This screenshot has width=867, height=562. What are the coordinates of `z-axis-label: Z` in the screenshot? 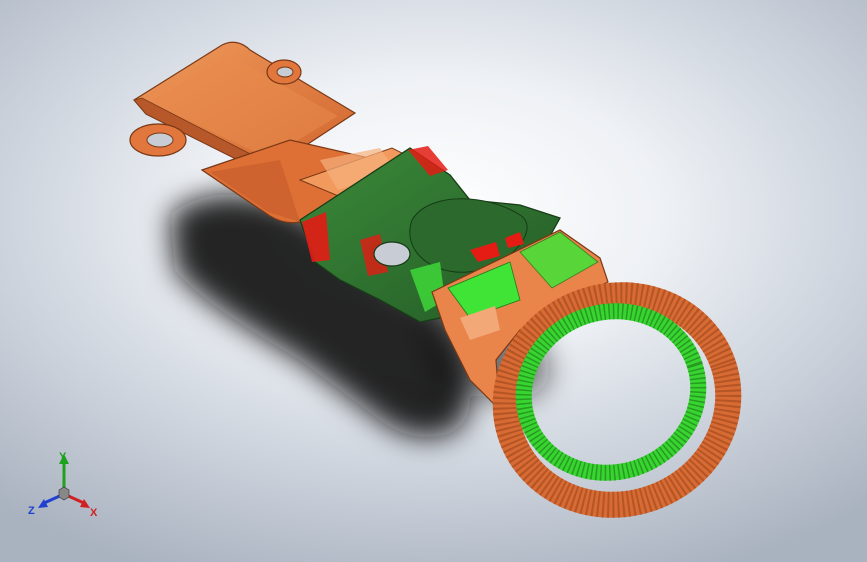 It's located at (31, 511).